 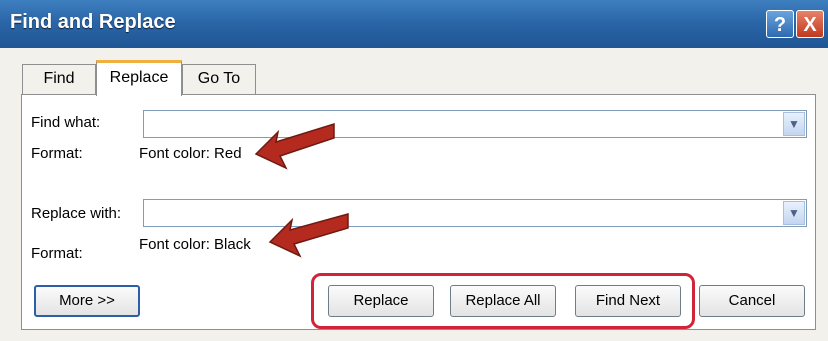 What do you see at coordinates (752, 301) in the screenshot?
I see `cancel-button: Cancel` at bounding box center [752, 301].